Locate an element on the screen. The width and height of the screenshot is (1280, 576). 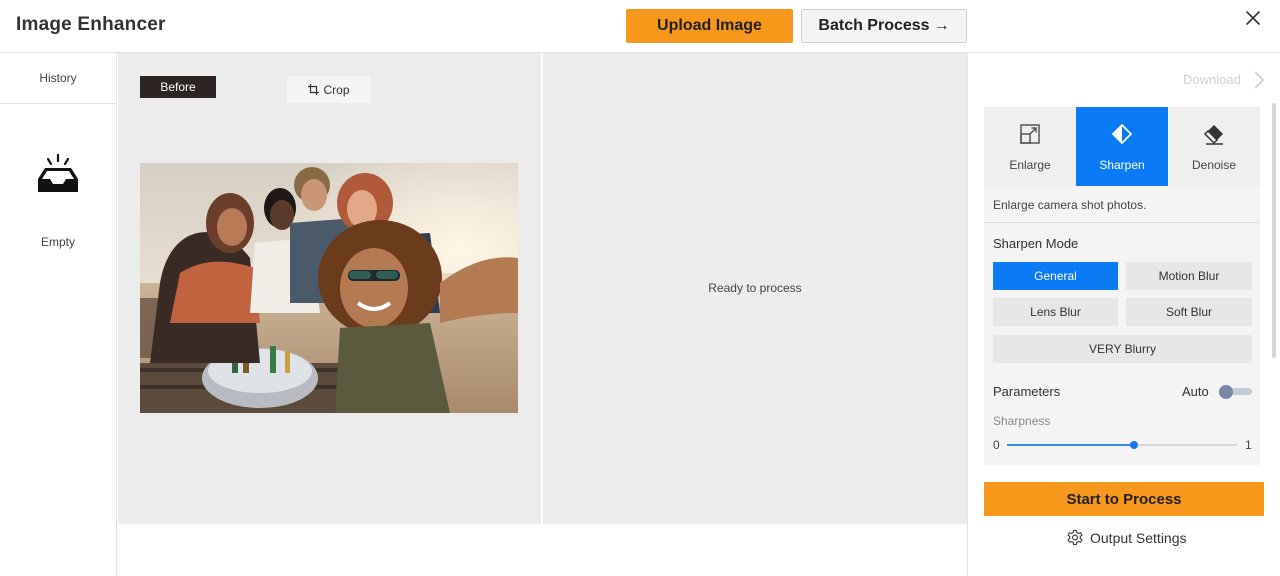
enlarge-icon is located at coordinates (1030, 134).